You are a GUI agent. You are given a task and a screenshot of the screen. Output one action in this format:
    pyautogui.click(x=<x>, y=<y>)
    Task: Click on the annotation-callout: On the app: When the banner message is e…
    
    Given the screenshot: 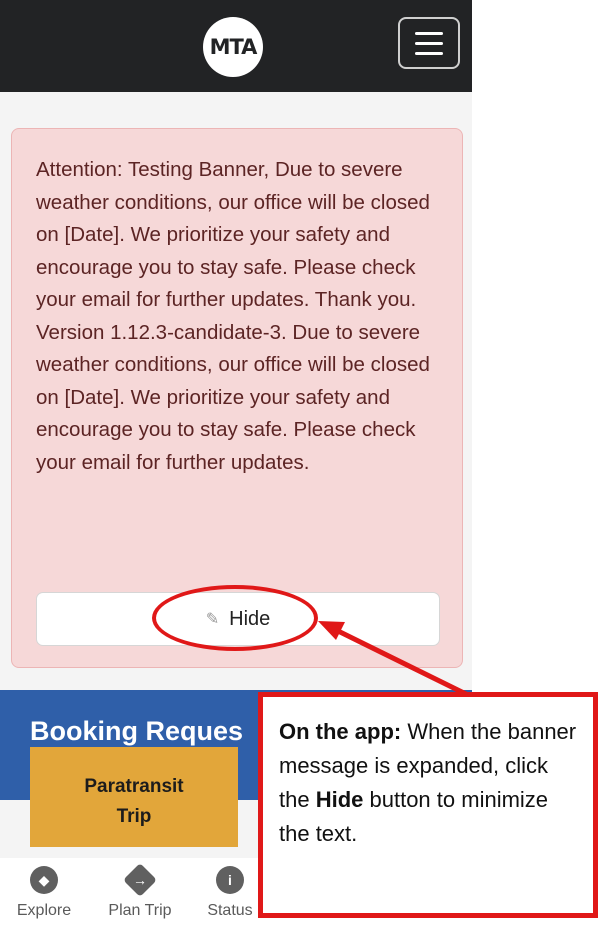 What is the action you would take?
    pyautogui.click(x=428, y=805)
    